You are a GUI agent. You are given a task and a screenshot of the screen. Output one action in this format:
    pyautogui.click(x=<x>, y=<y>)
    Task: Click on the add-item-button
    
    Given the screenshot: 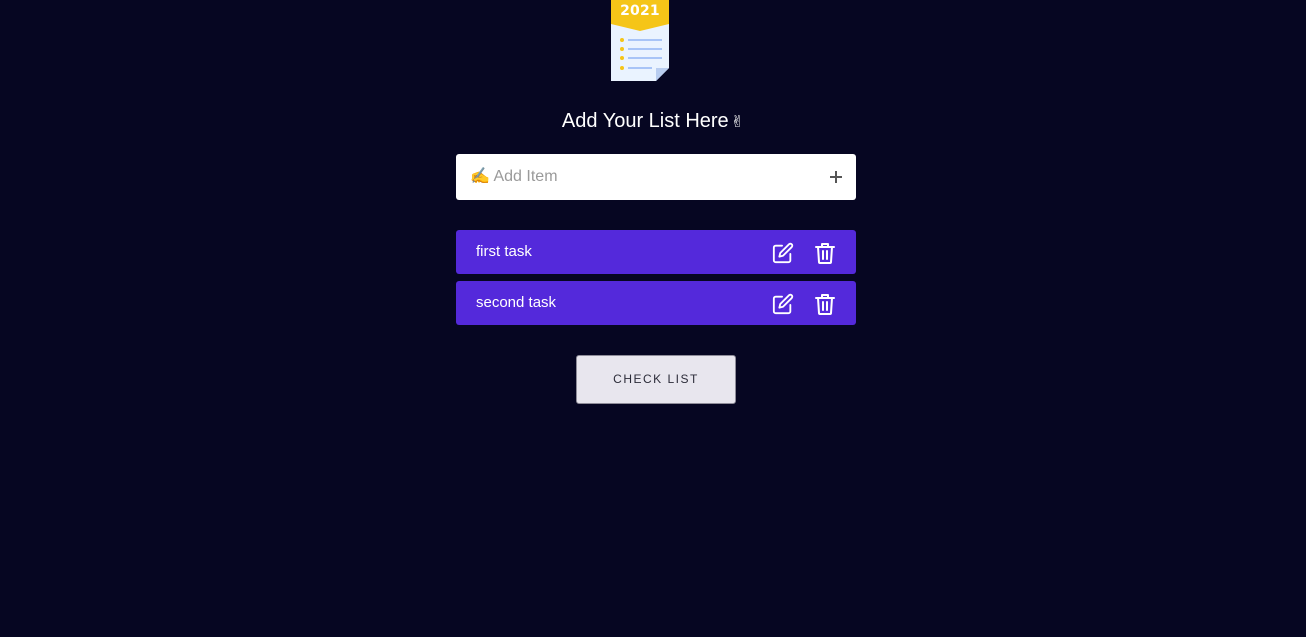 What is the action you would take?
    pyautogui.click(x=836, y=177)
    